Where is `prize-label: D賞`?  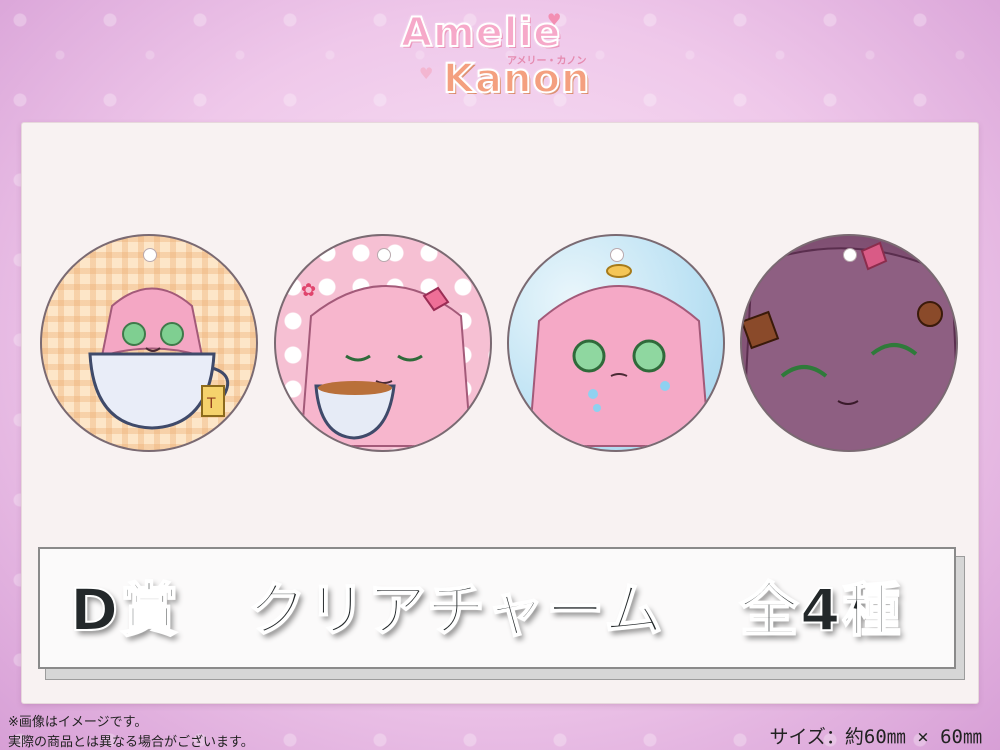 prize-label: D賞 is located at coordinates (125, 610).